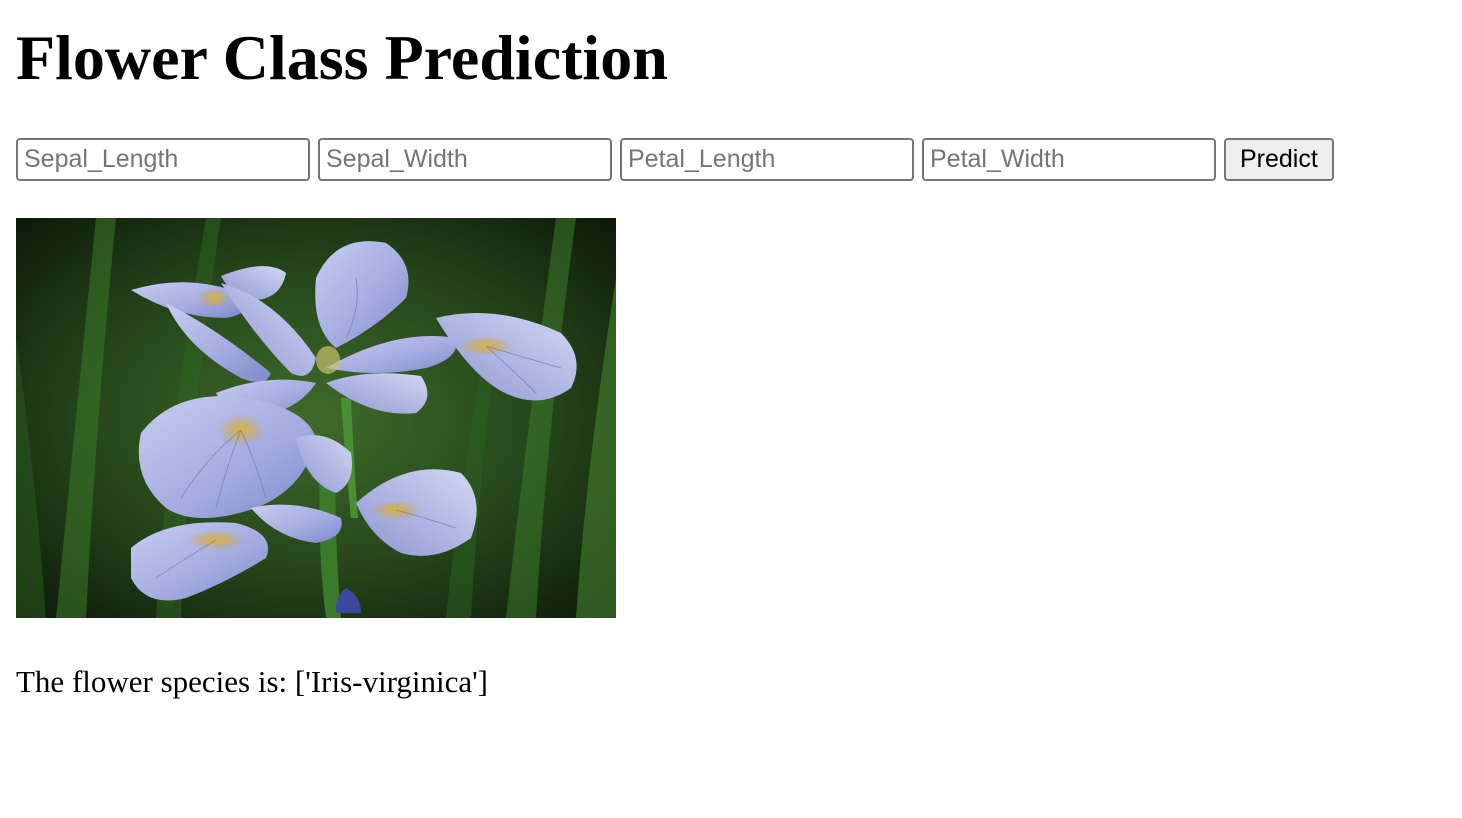 The width and height of the screenshot is (1462, 818). Describe the element at coordinates (767, 159) in the screenshot. I see `petal-length-input` at that location.